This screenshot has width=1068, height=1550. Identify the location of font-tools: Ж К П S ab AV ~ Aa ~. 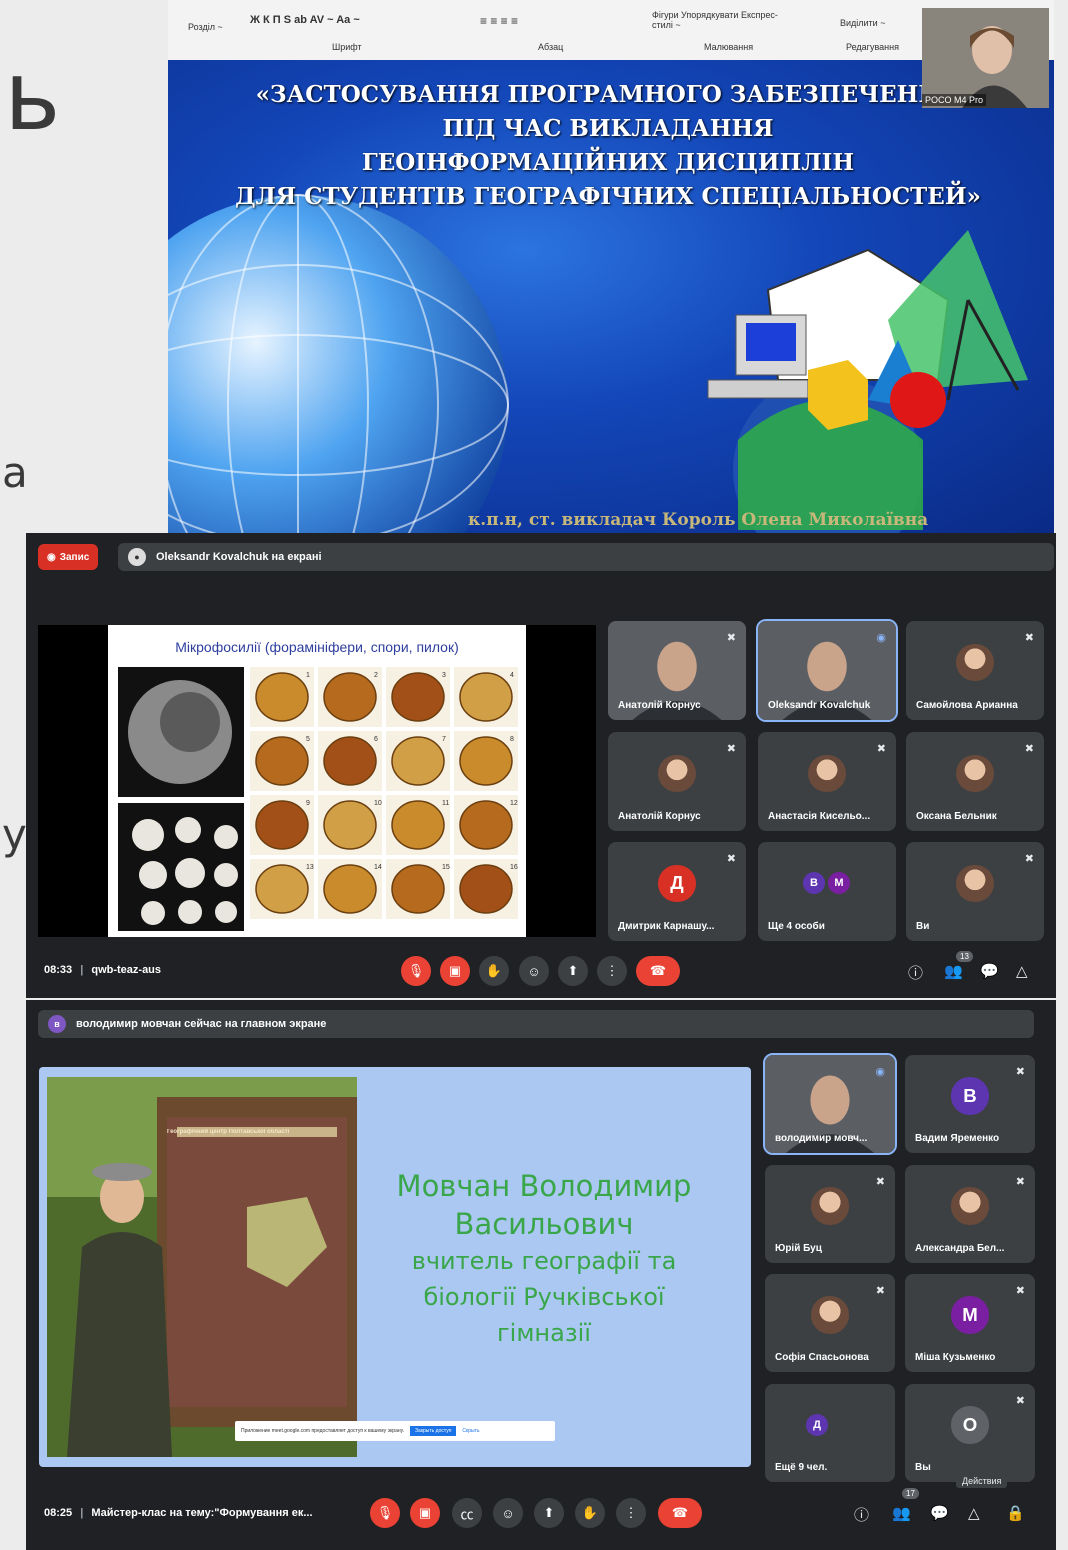
(305, 20).